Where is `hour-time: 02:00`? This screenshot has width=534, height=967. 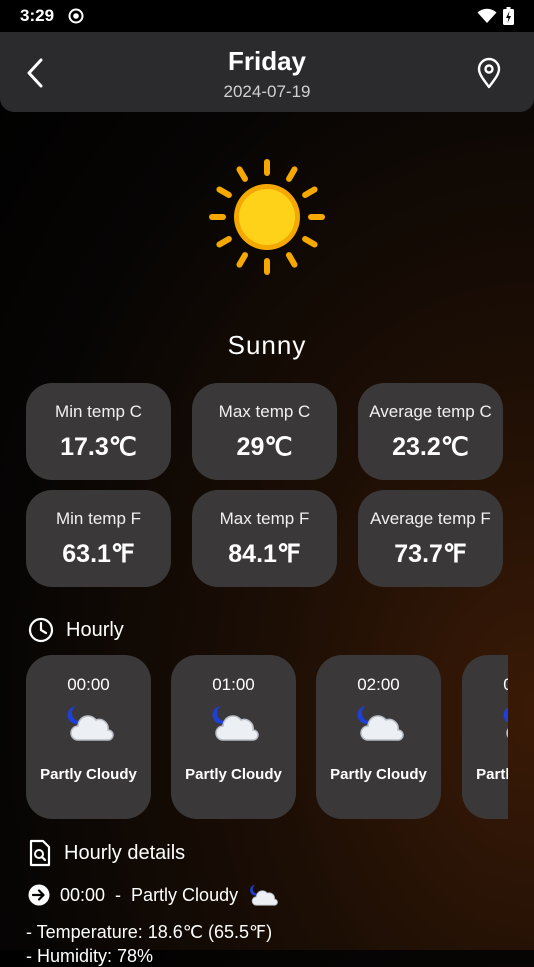
hour-time: 02:00 is located at coordinates (378, 684).